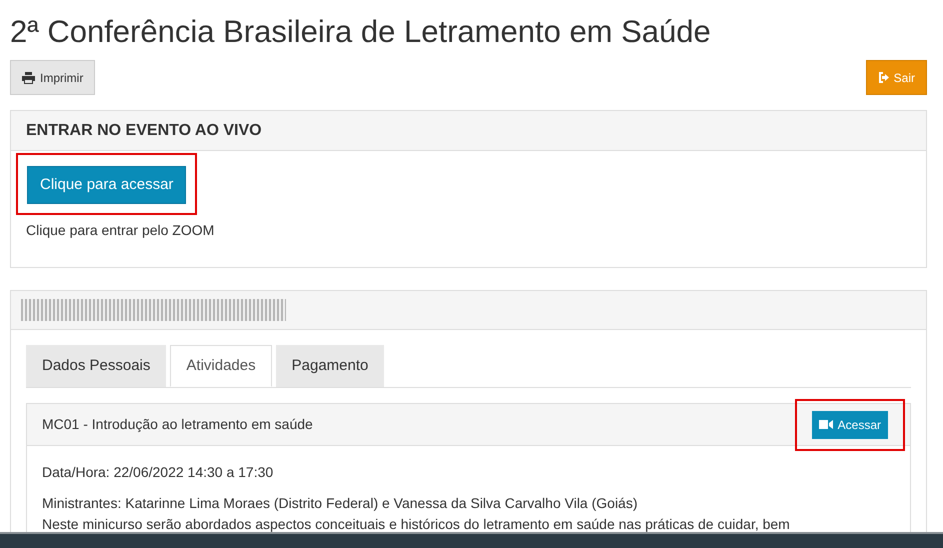  Describe the element at coordinates (360, 32) in the screenshot. I see `page-title: 2ª Conferência Brasileira de Letramento em Saúde` at that location.